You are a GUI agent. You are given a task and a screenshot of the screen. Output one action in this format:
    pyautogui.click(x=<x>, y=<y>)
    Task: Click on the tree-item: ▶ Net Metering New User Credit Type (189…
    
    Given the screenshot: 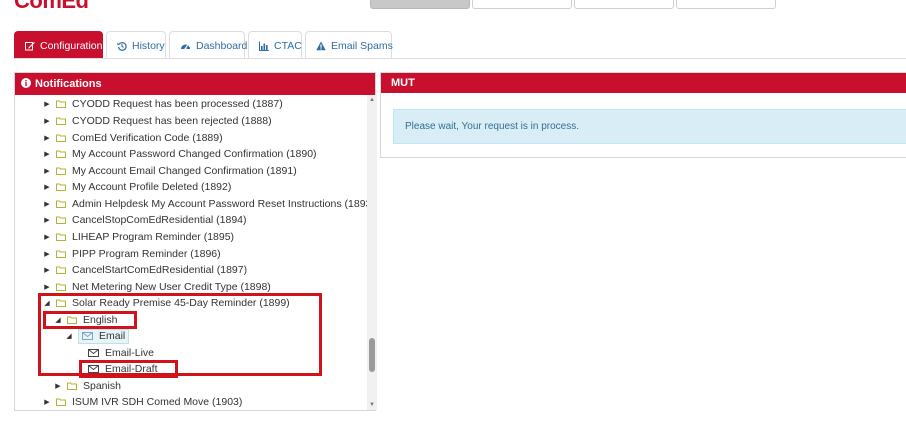 What is the action you would take?
    pyautogui.click(x=156, y=287)
    